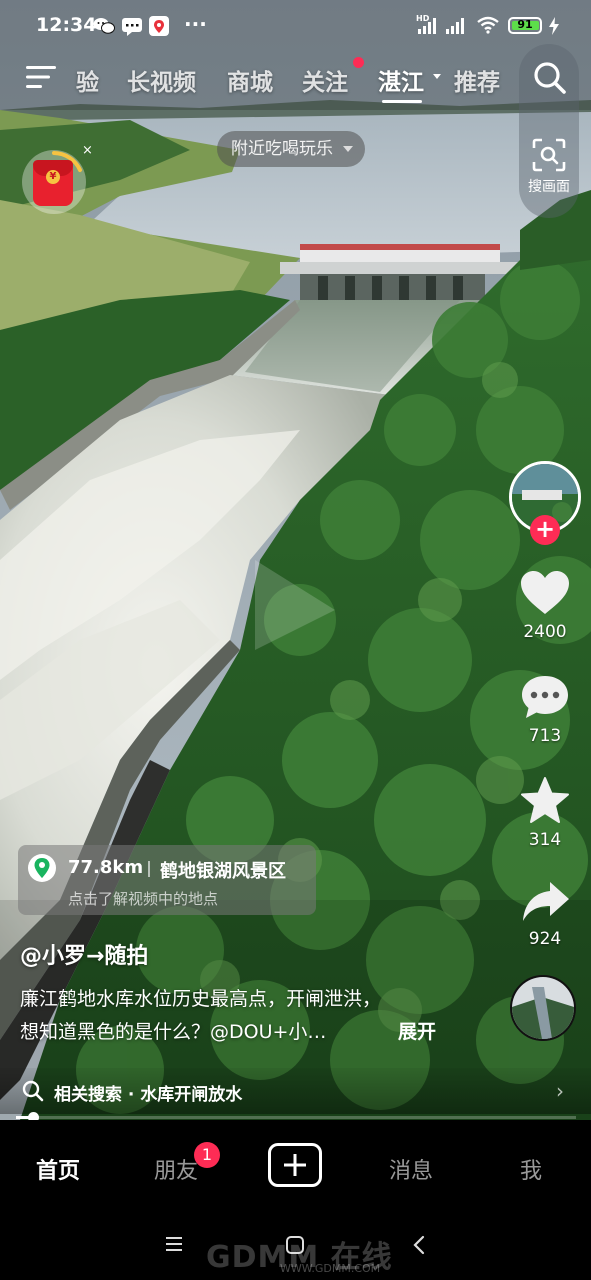  What do you see at coordinates (545, 939) in the screenshot?
I see `share-count: 924` at bounding box center [545, 939].